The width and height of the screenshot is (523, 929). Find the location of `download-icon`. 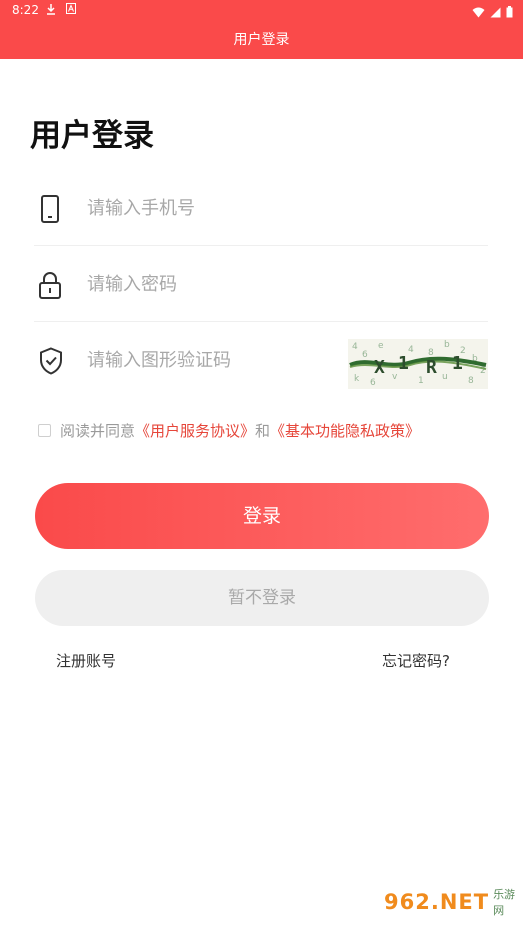

download-icon is located at coordinates (51, 10).